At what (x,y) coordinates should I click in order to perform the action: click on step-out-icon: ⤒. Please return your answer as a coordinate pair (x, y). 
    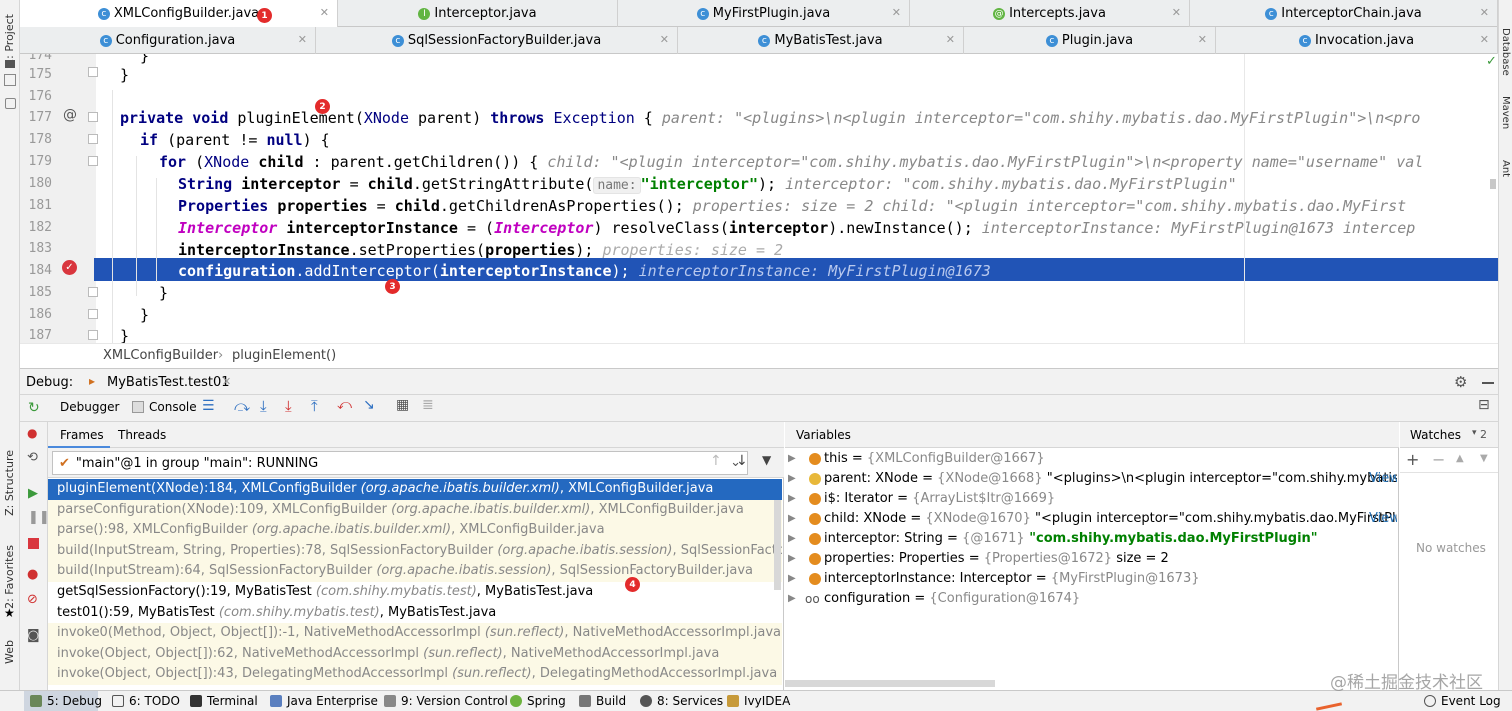
    Looking at the image, I should click on (314, 406).